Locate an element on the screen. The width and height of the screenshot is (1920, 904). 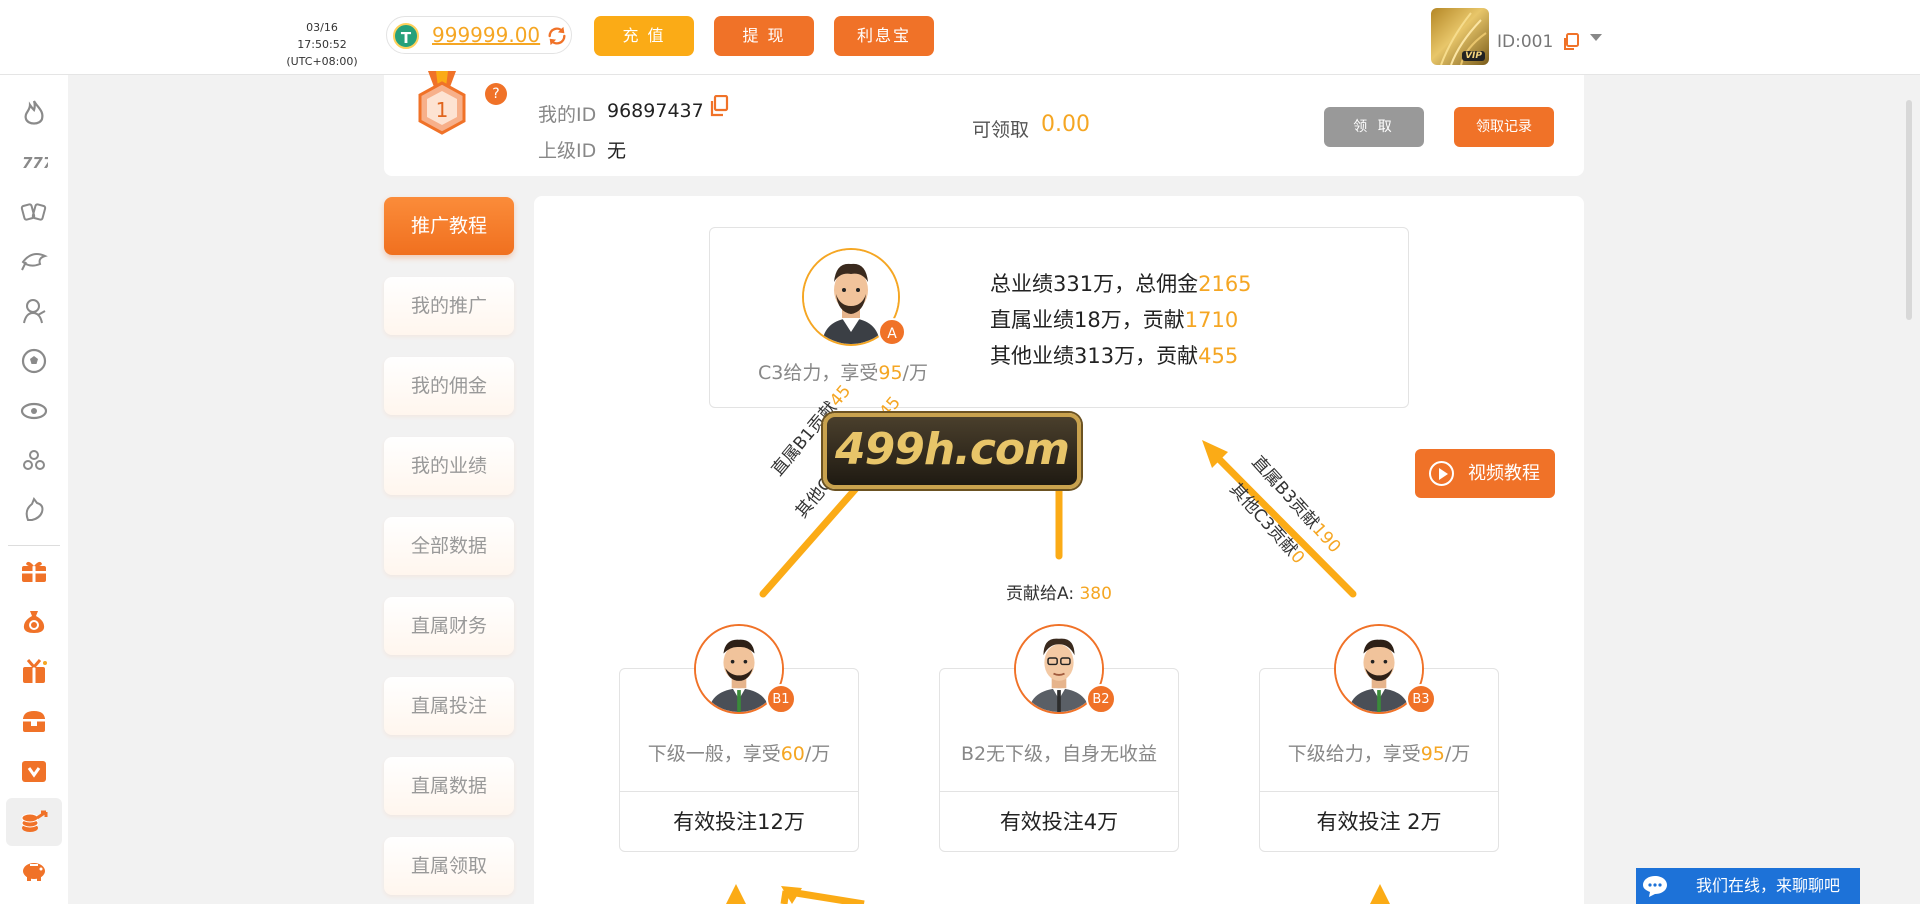
menu-direct-data: 直属数据 is located at coordinates (449, 786).